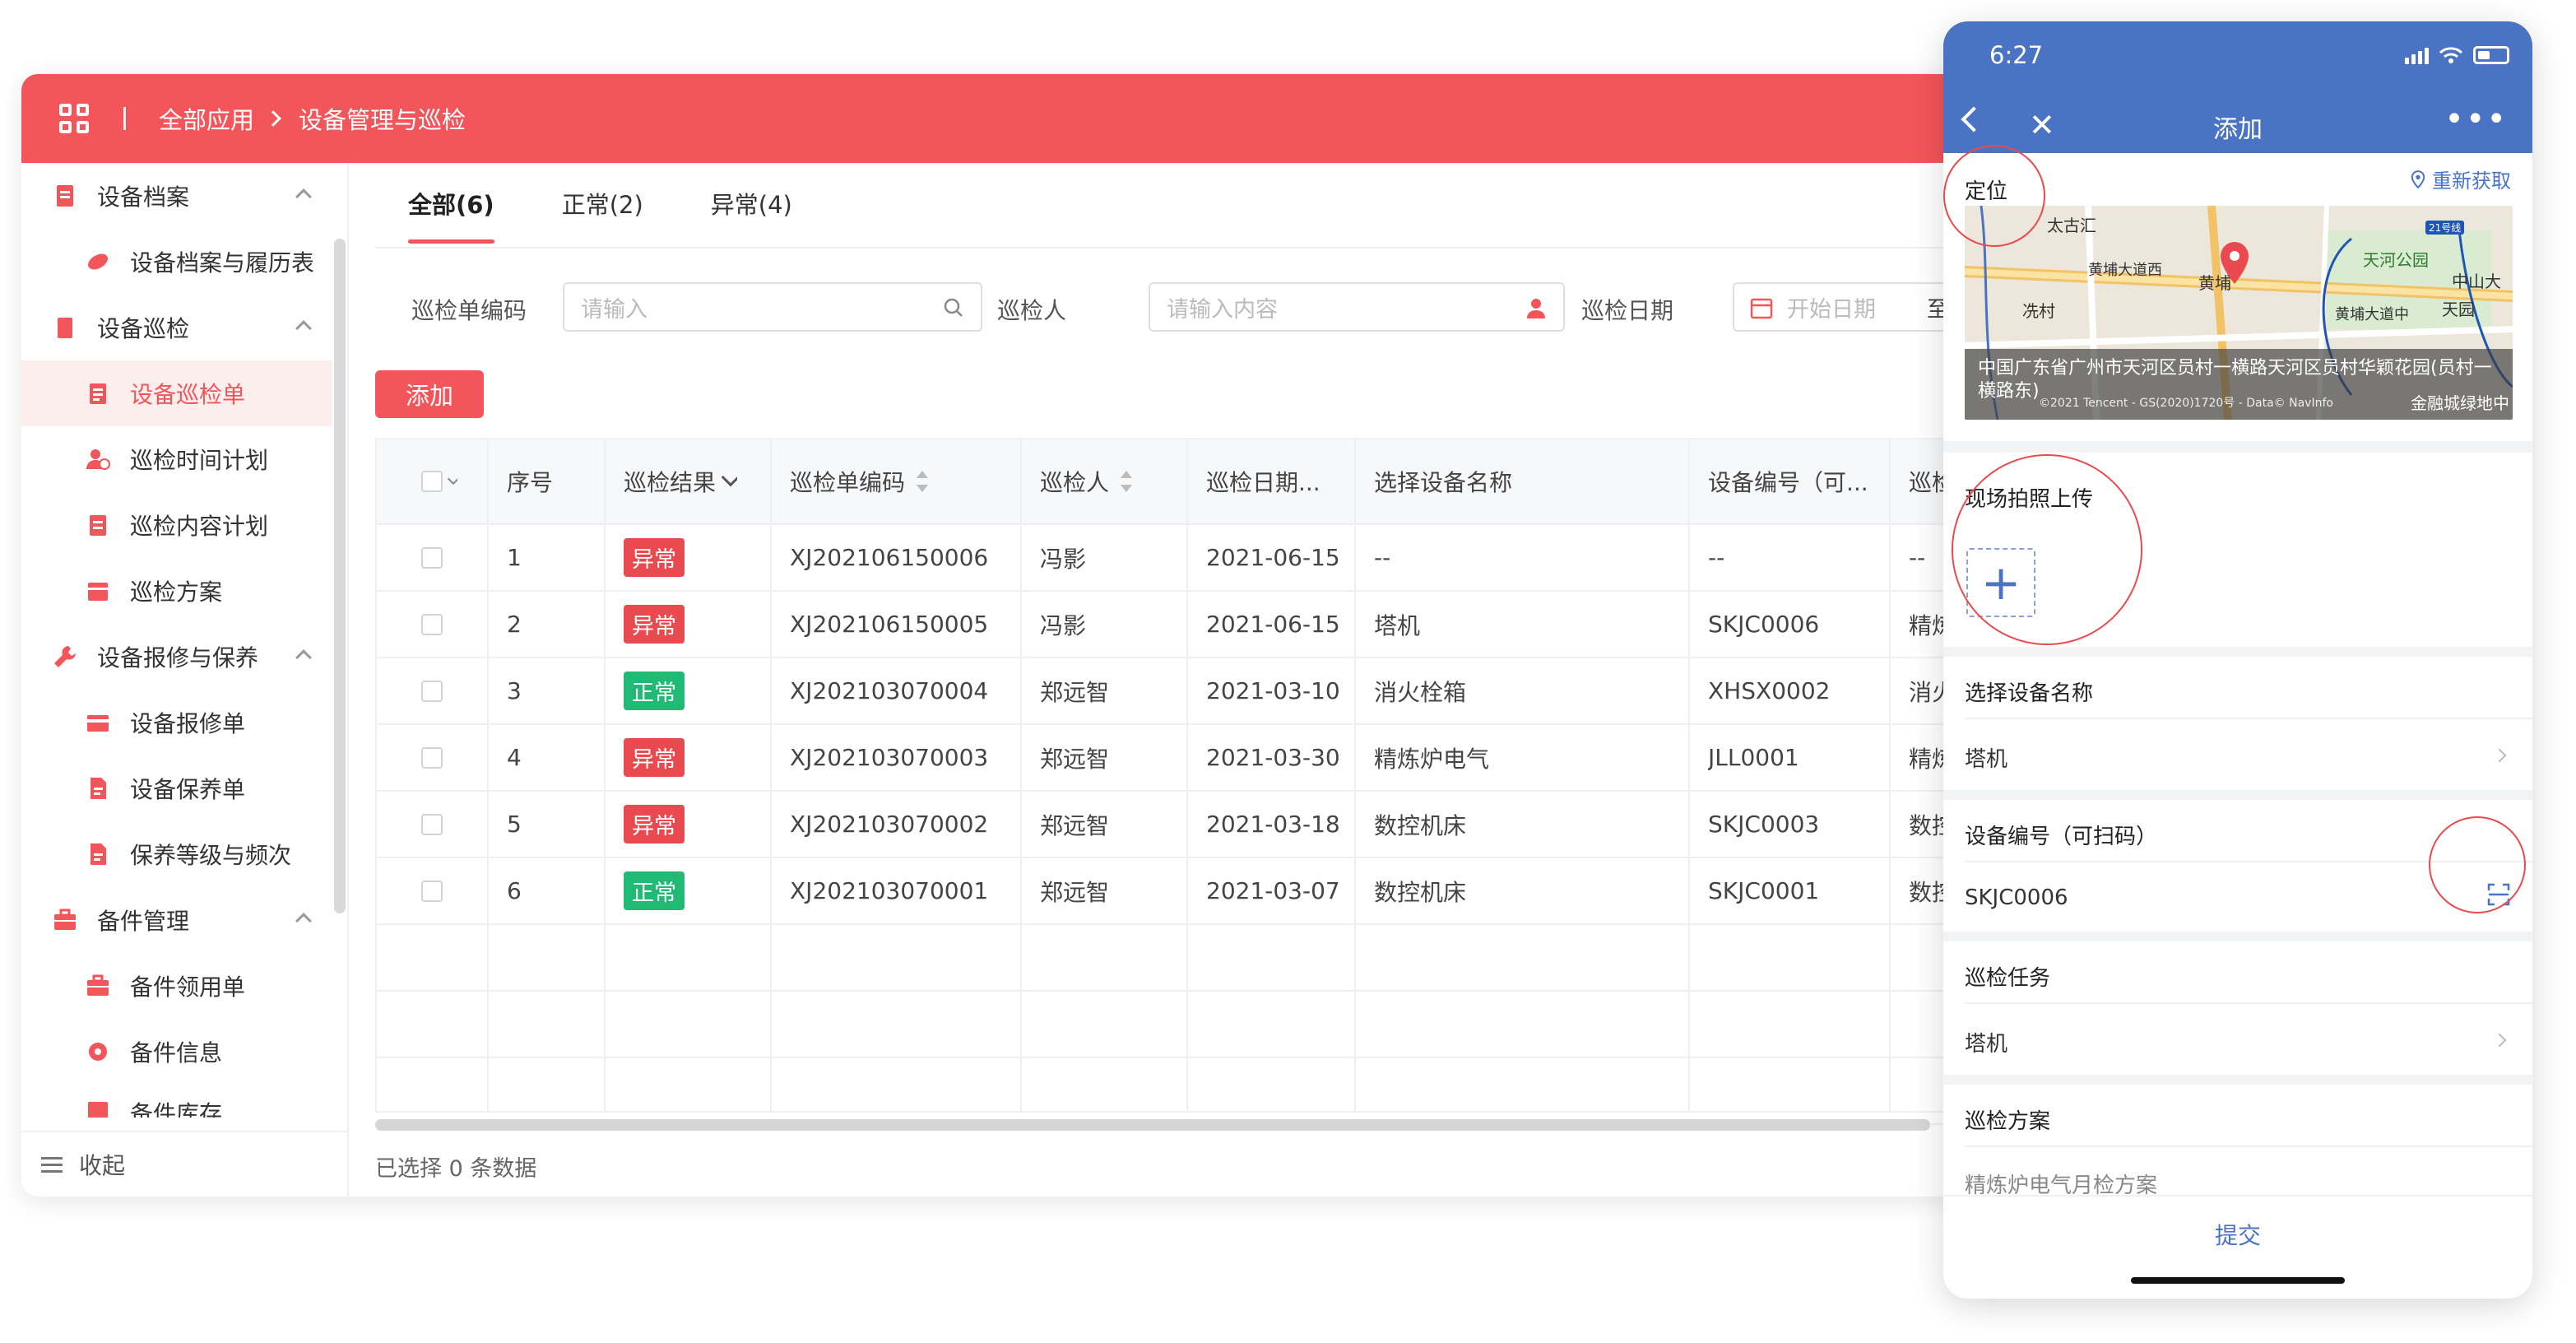 The width and height of the screenshot is (2576, 1343). Describe the element at coordinates (176, 657) in the screenshot. I see `sidebar-item-repair-maintenance: 设备报修与保养` at that location.